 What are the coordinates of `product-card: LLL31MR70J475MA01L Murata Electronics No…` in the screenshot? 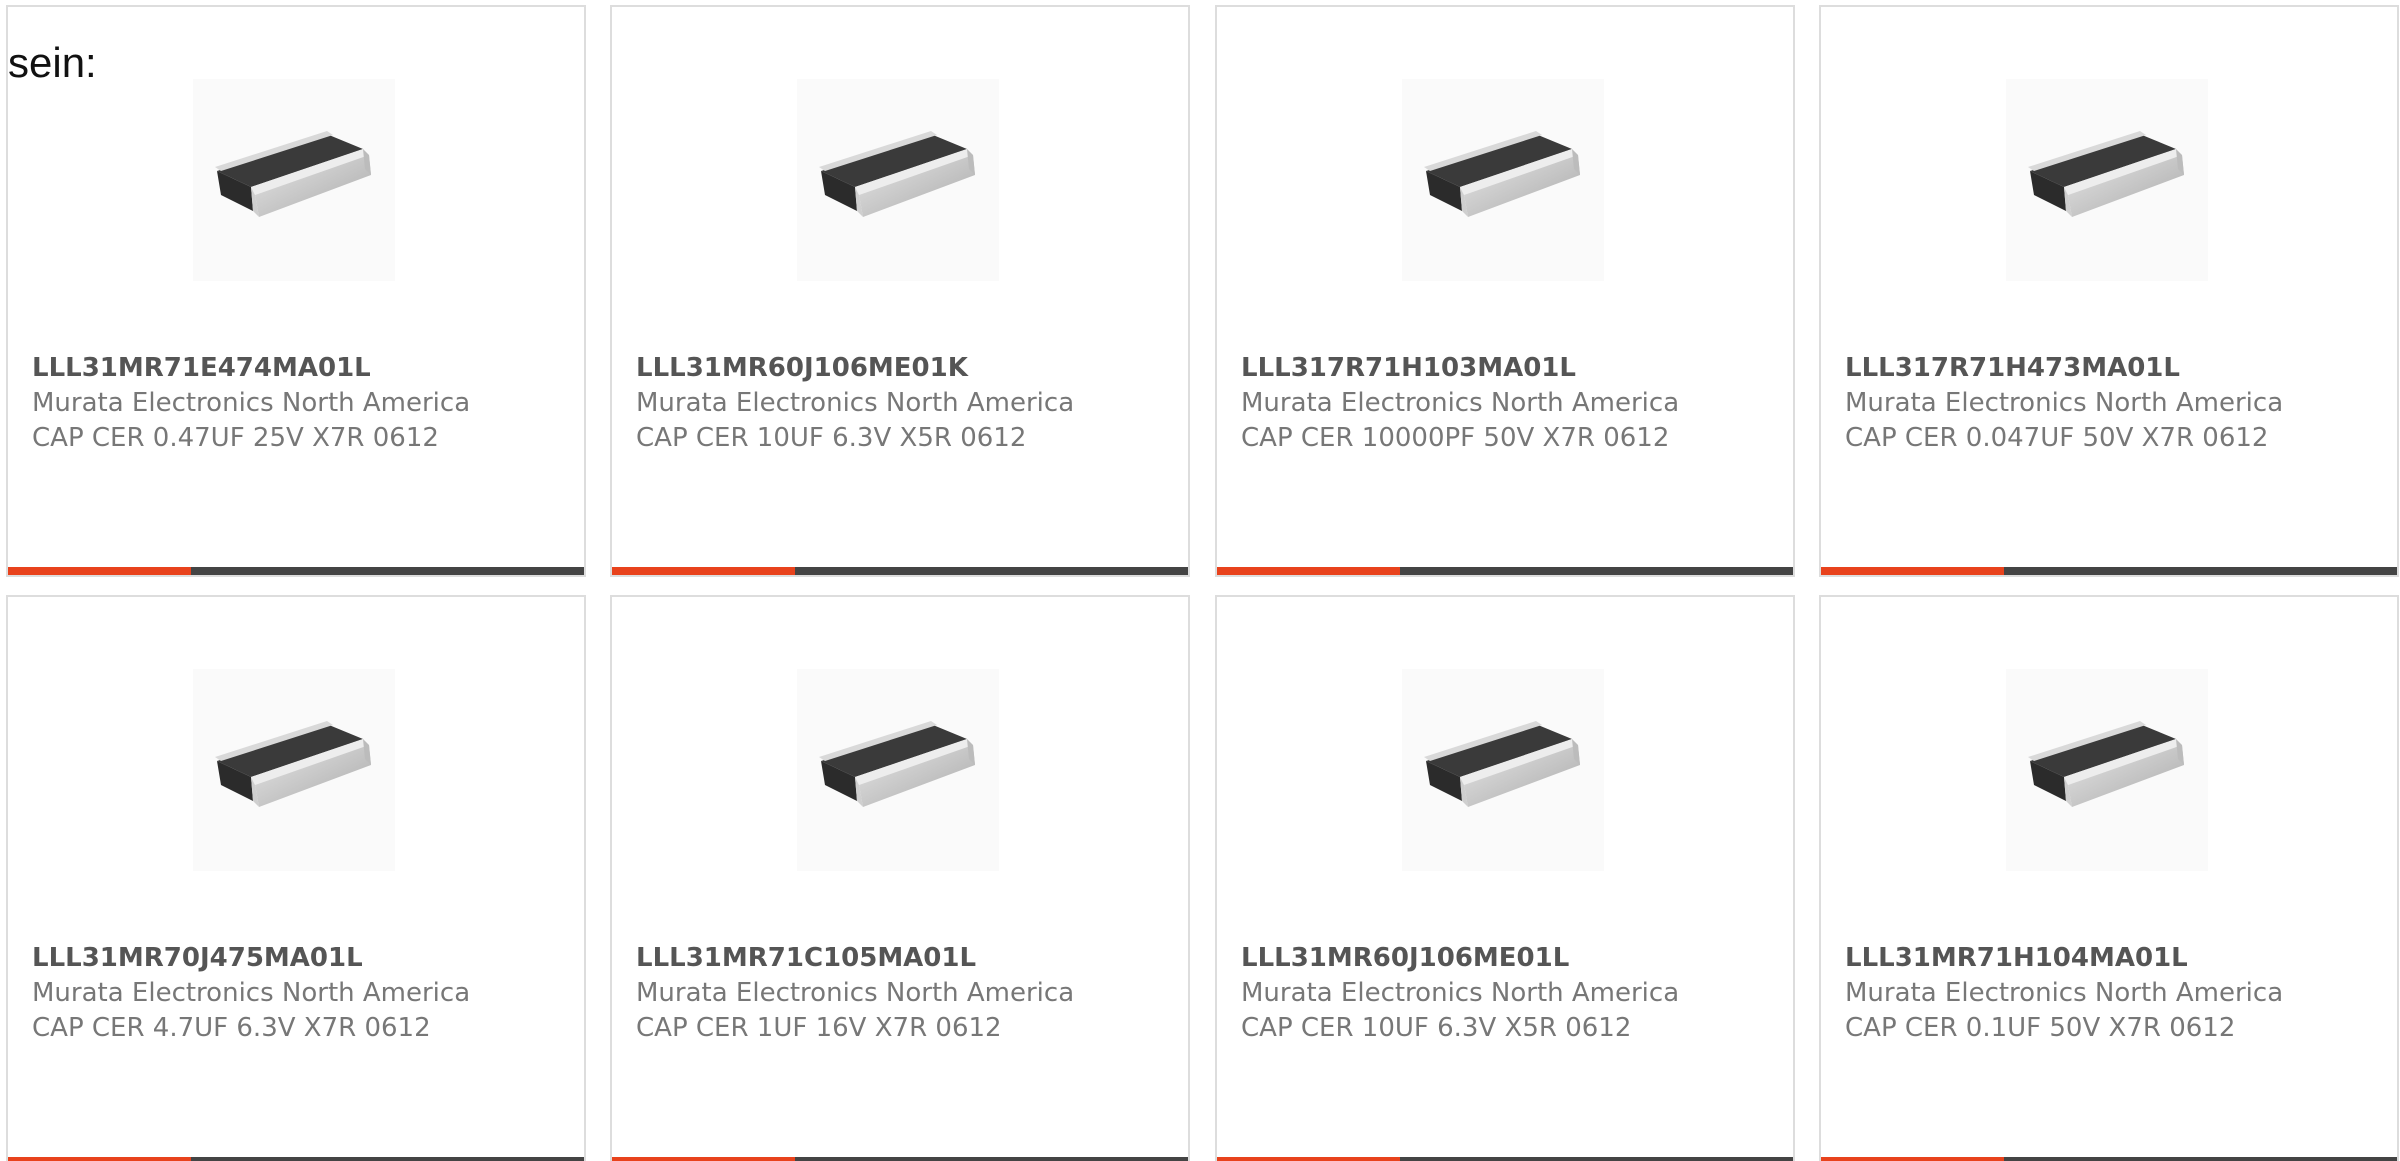 It's located at (296, 878).